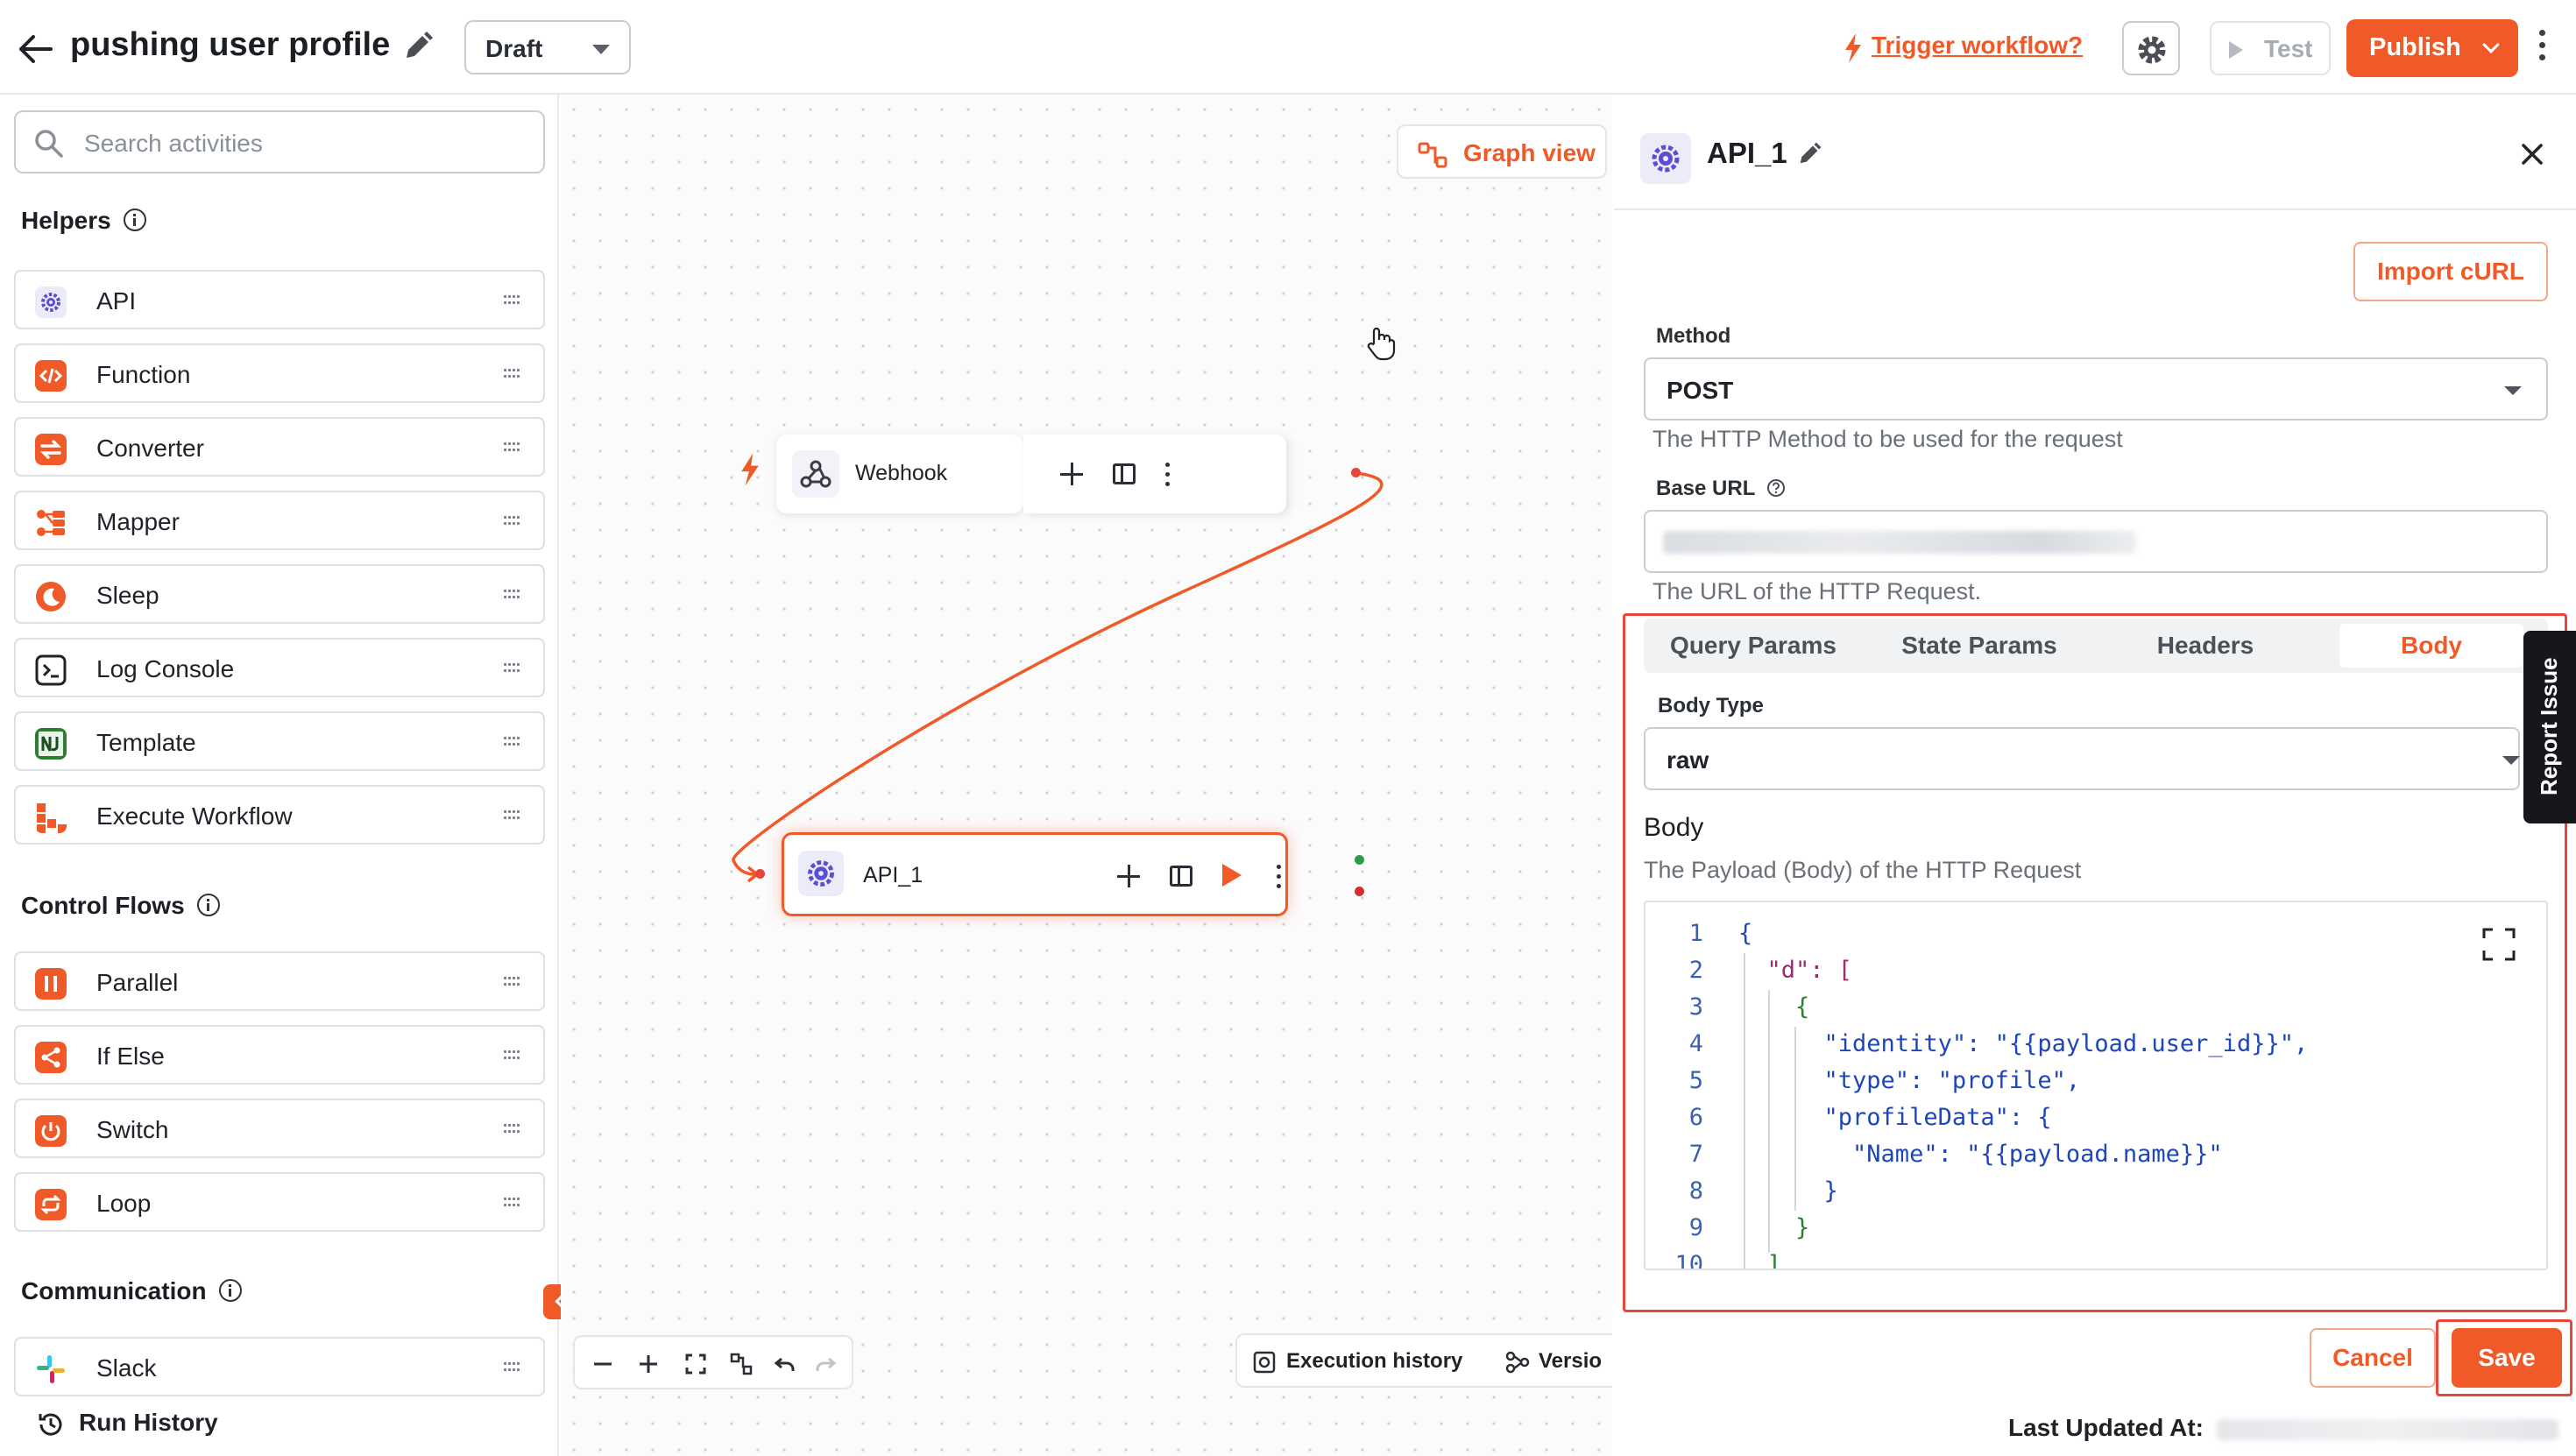 The height and width of the screenshot is (1456, 2576). Describe the element at coordinates (1747, 153) in the screenshot. I see `panel-title: API_1` at that location.